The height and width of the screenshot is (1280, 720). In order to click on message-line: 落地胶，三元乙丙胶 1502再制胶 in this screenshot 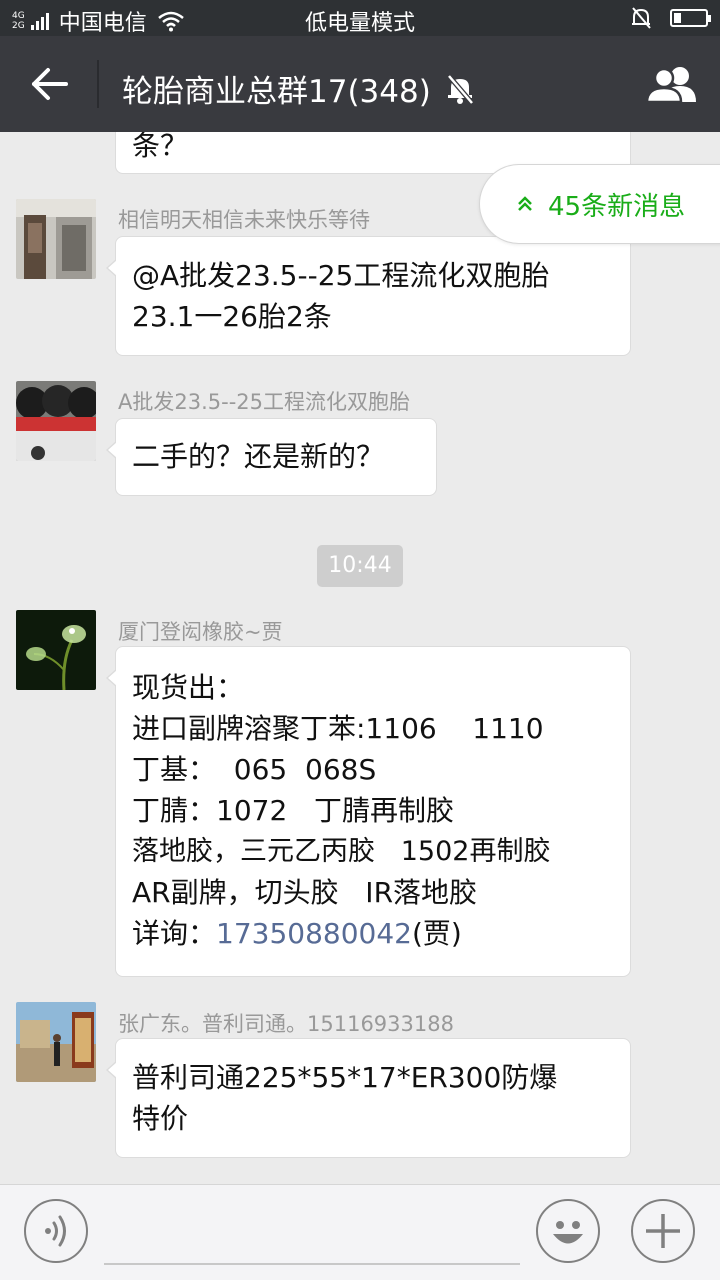, I will do `click(341, 851)`.